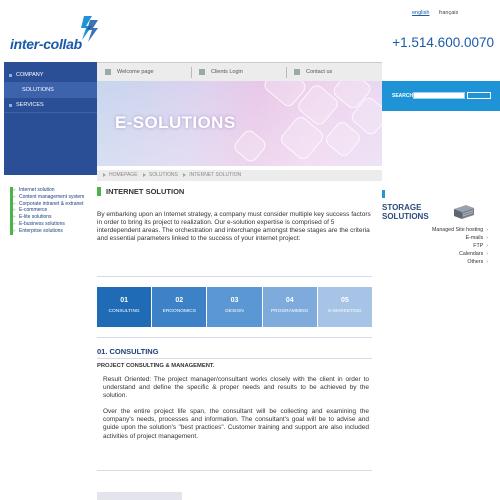 This screenshot has width=500, height=500. I want to click on search-input, so click(439, 95).